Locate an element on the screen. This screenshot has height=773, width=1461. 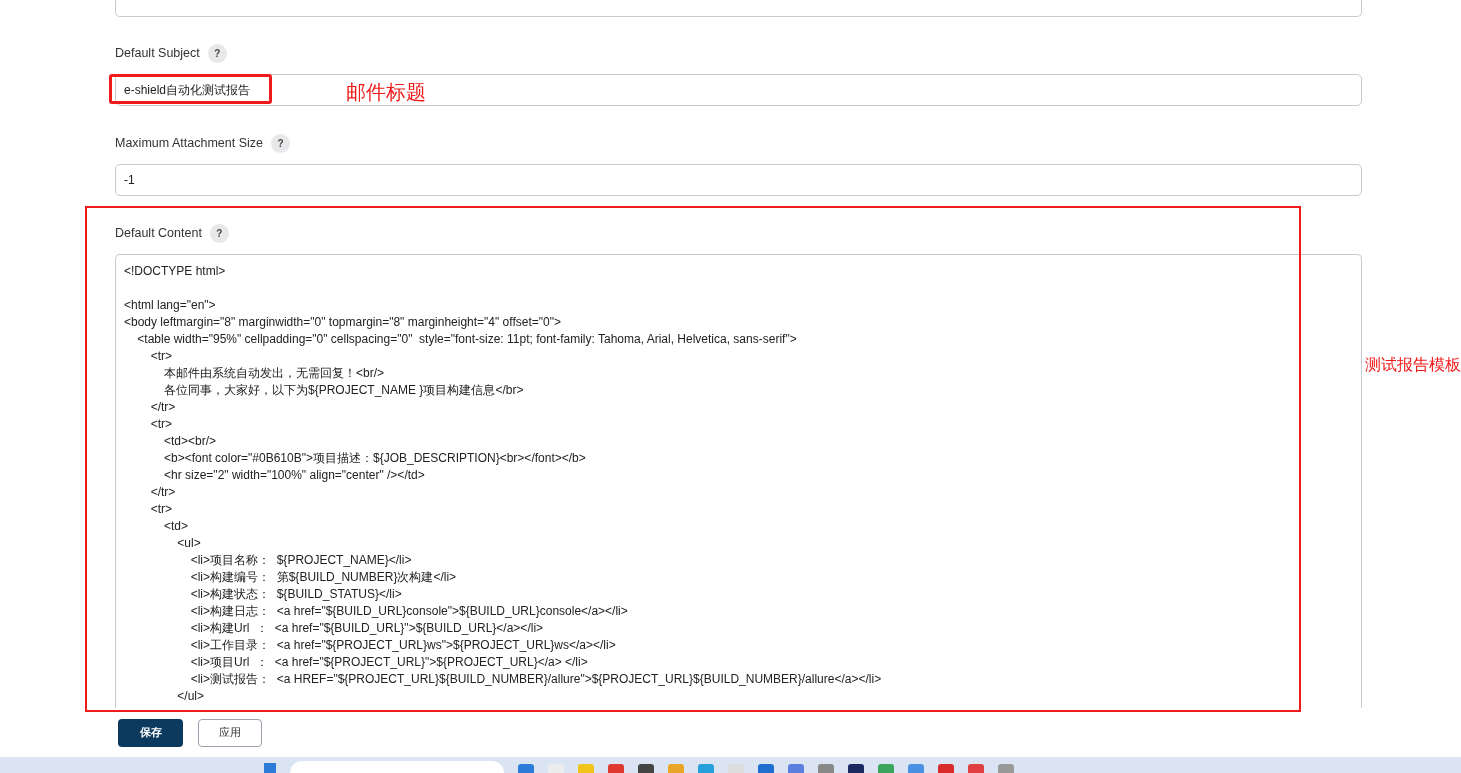
text-field: -1 is located at coordinates (738, 180).